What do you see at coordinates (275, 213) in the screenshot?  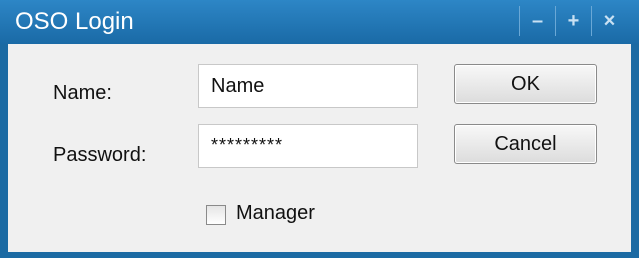 I see `manager-label: Manager` at bounding box center [275, 213].